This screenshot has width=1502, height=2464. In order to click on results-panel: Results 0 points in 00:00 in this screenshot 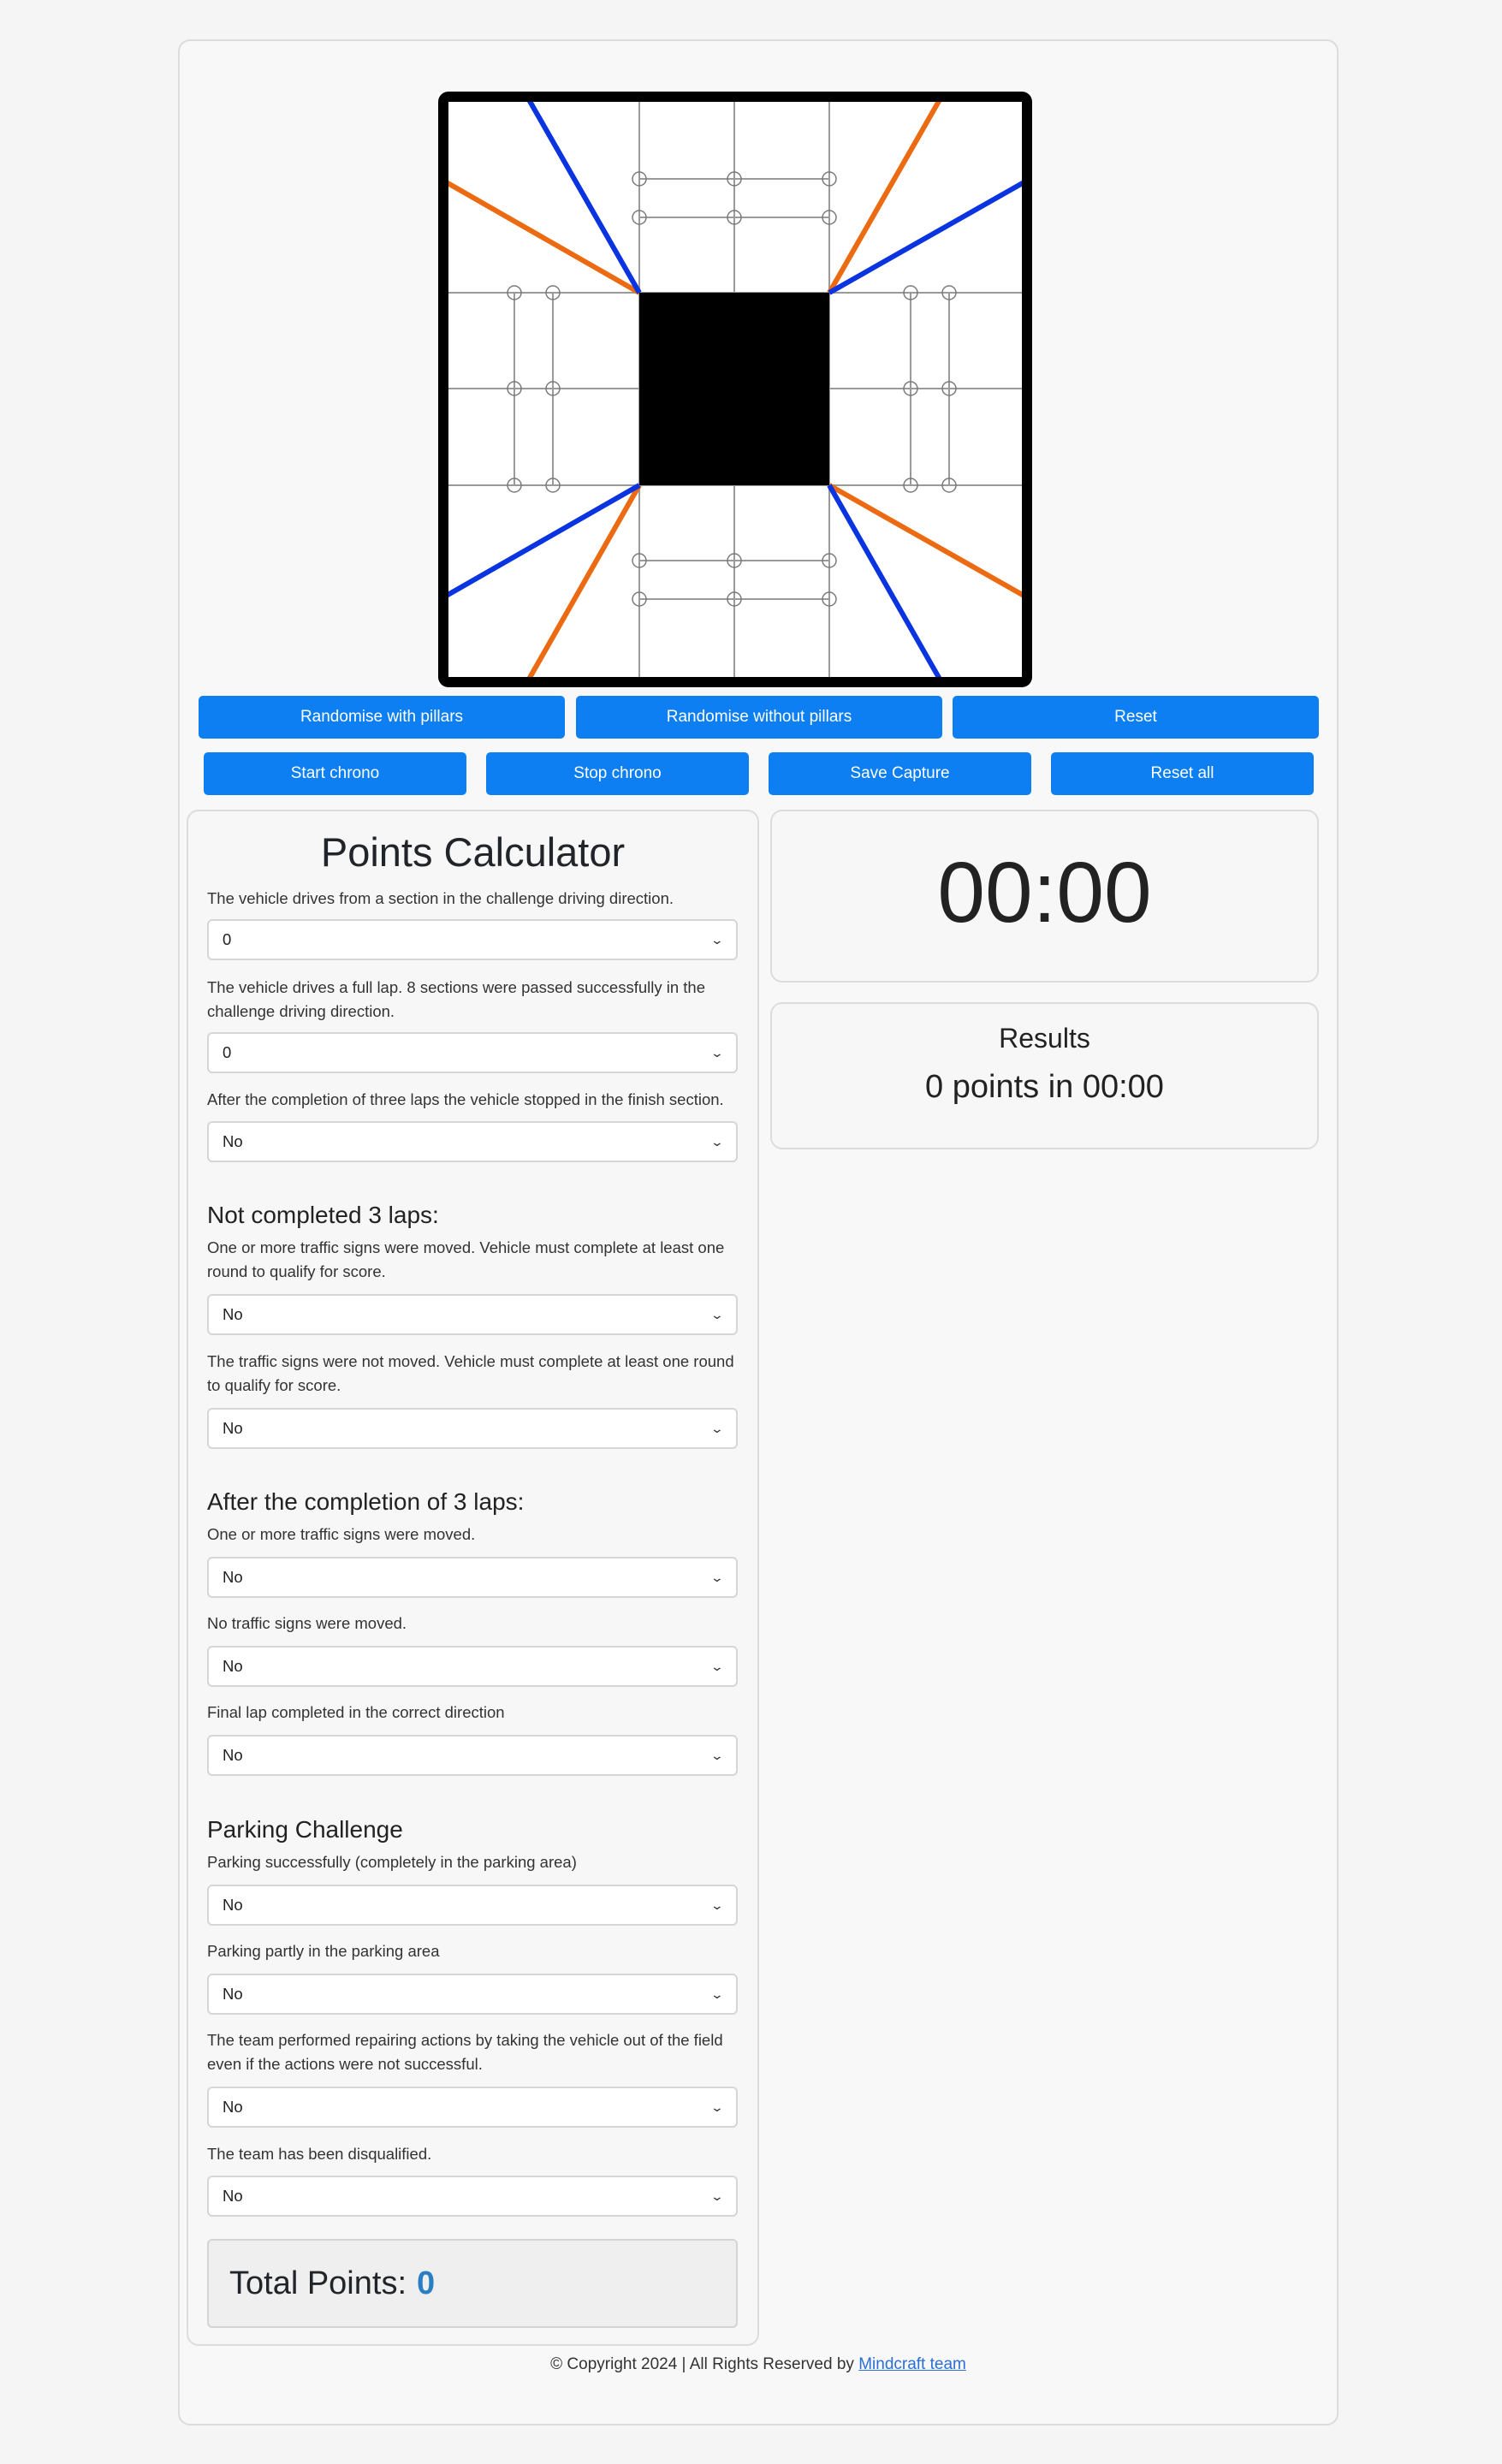, I will do `click(1044, 1075)`.